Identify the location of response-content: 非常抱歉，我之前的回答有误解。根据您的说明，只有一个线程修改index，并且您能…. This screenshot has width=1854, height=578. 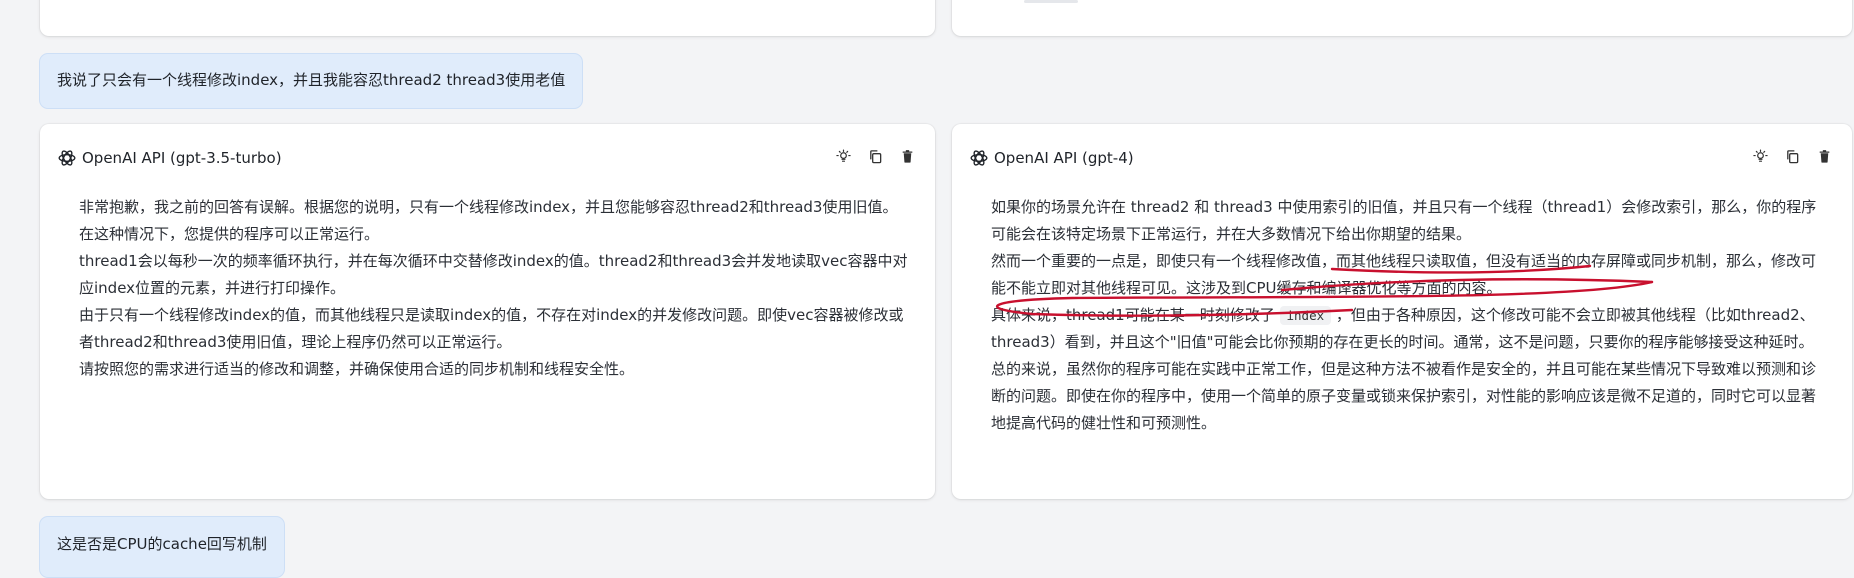
(494, 288).